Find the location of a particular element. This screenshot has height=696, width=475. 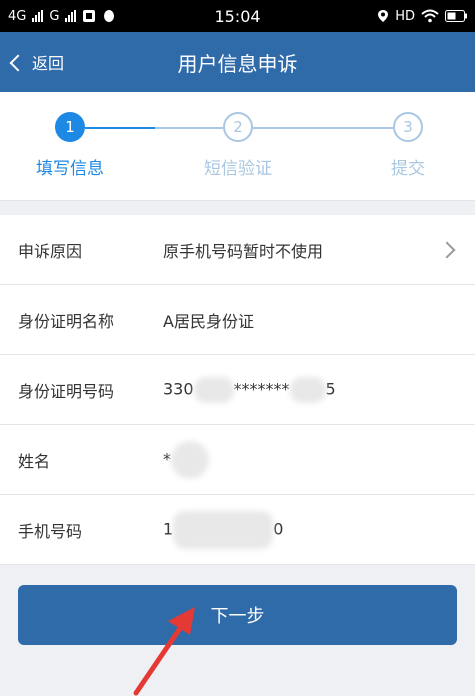

reason-row: 申诉原因 原手机号码暂时不使用 is located at coordinates (237, 250).